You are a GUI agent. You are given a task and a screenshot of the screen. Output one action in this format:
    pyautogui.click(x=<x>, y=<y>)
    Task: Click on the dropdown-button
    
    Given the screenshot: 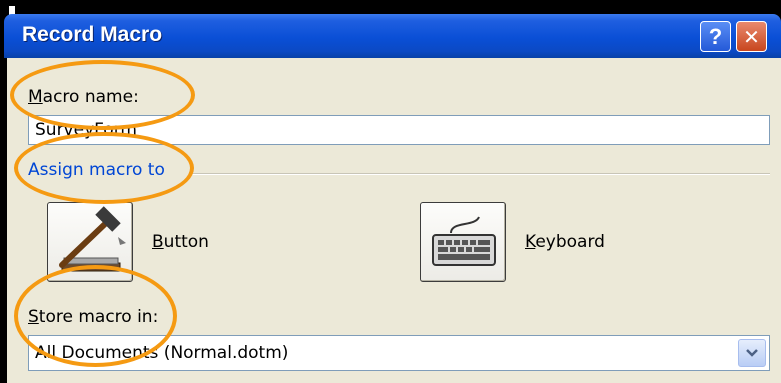 What is the action you would take?
    pyautogui.click(x=752, y=353)
    